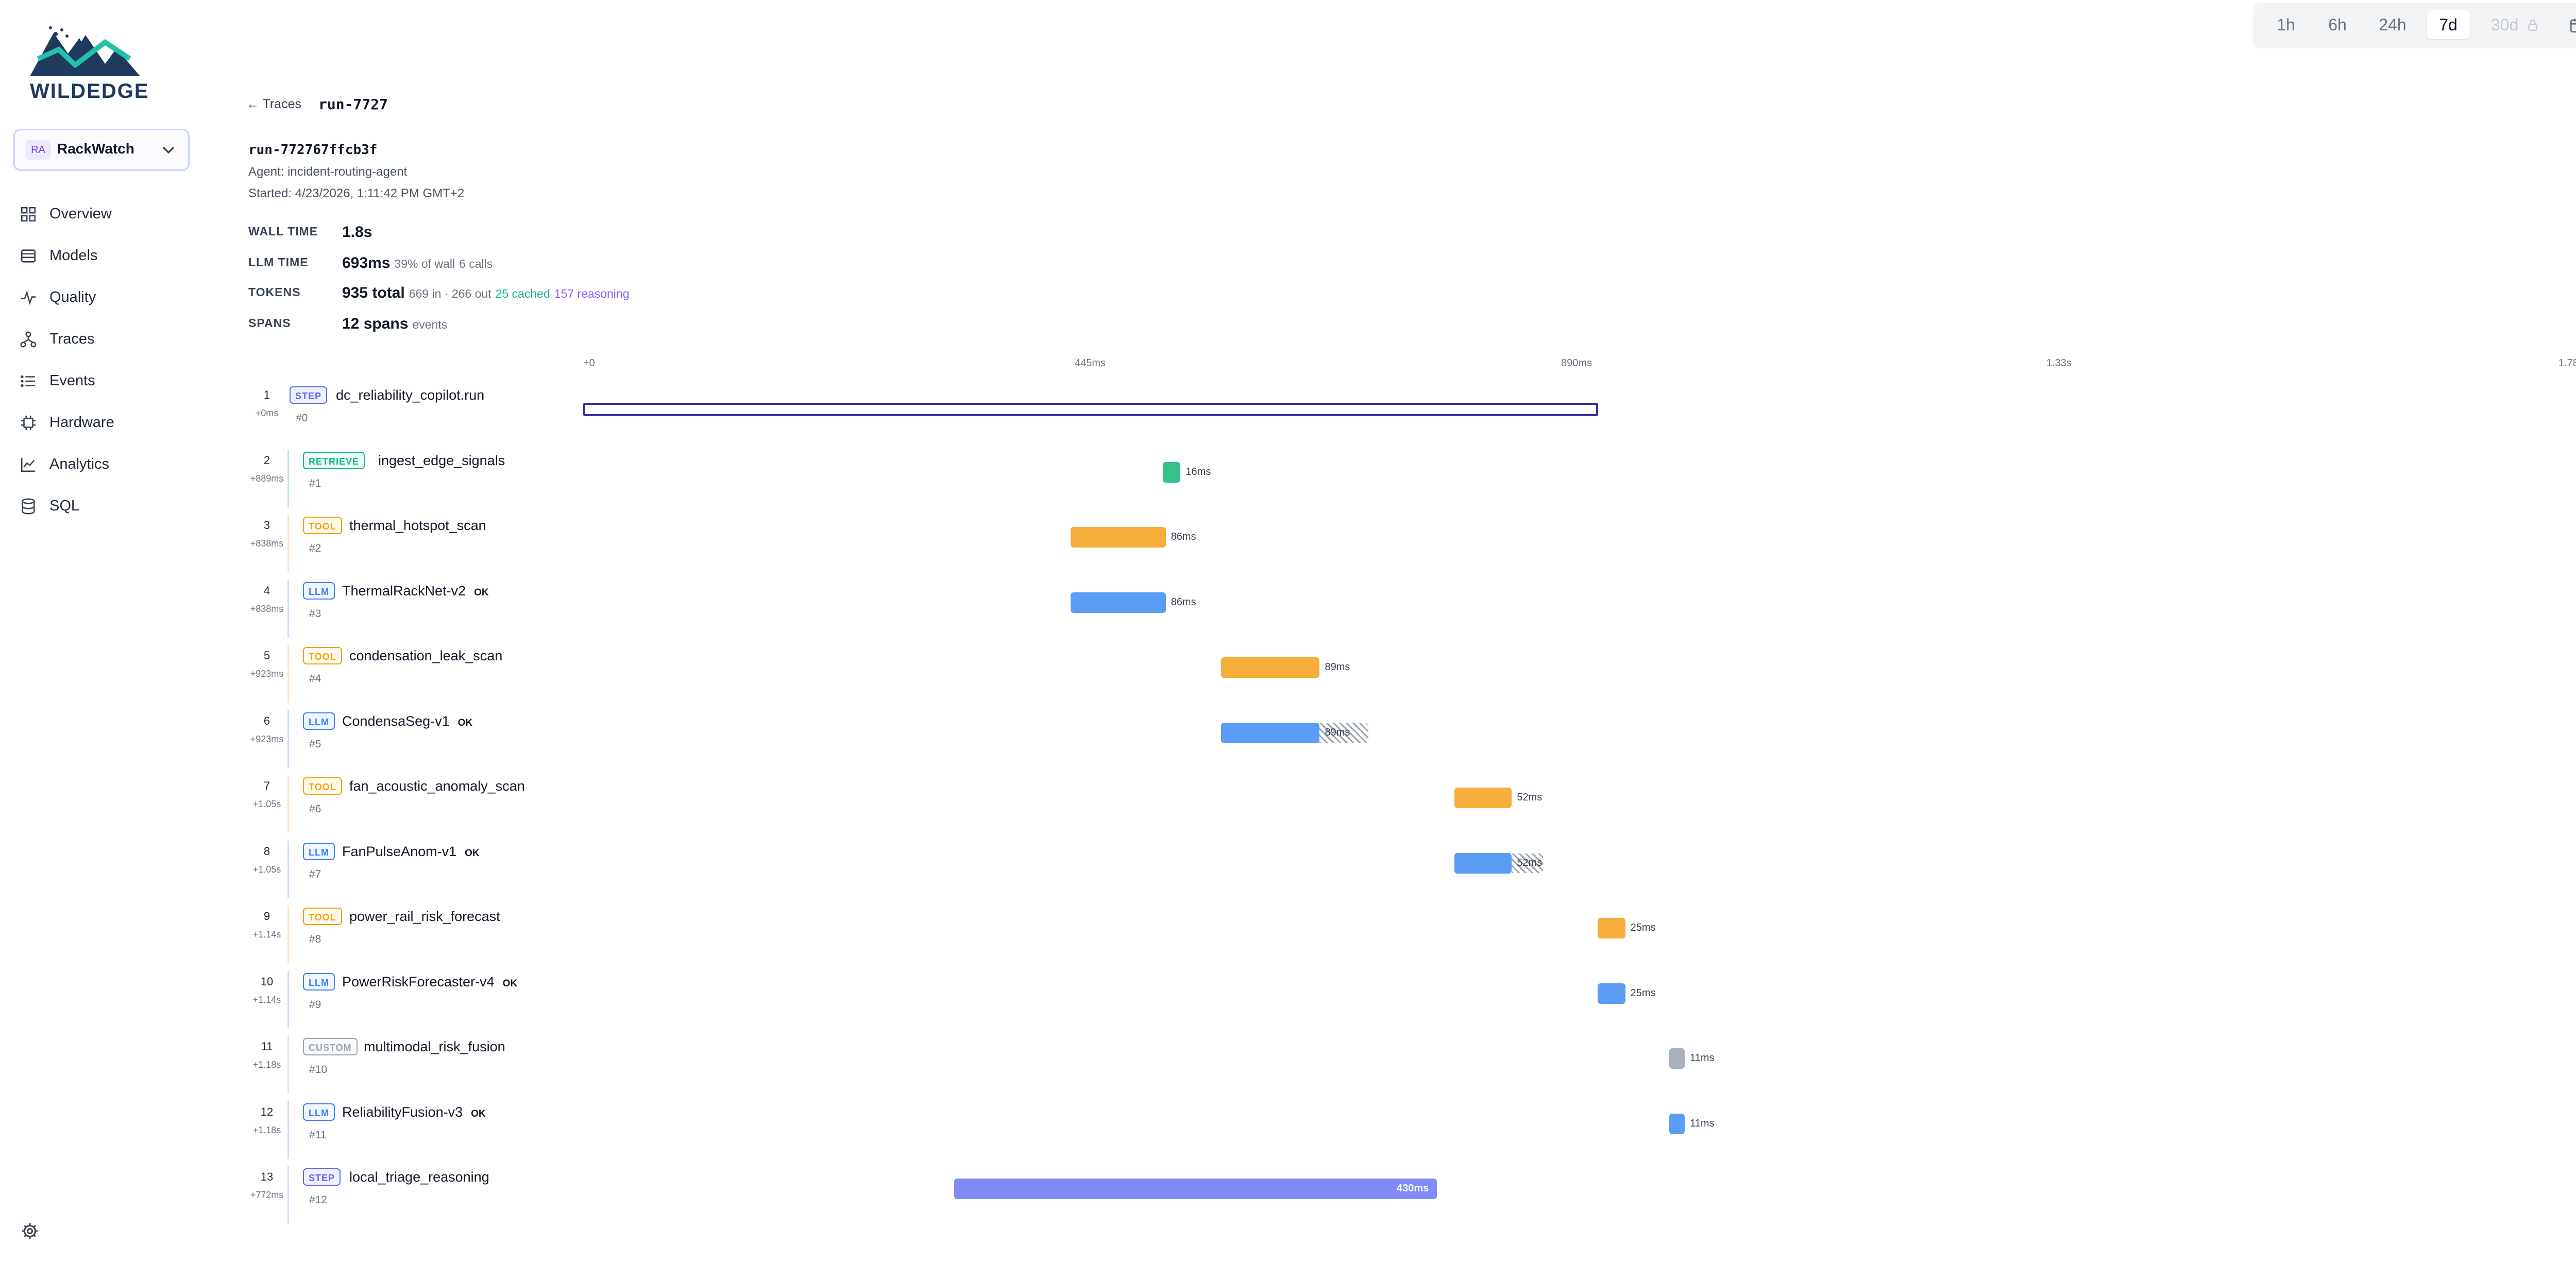 The height and width of the screenshot is (1263, 2576). I want to click on span-row: 3 +838ms TOOL thermal_hotspot_scan #2, so click(1409, 543).